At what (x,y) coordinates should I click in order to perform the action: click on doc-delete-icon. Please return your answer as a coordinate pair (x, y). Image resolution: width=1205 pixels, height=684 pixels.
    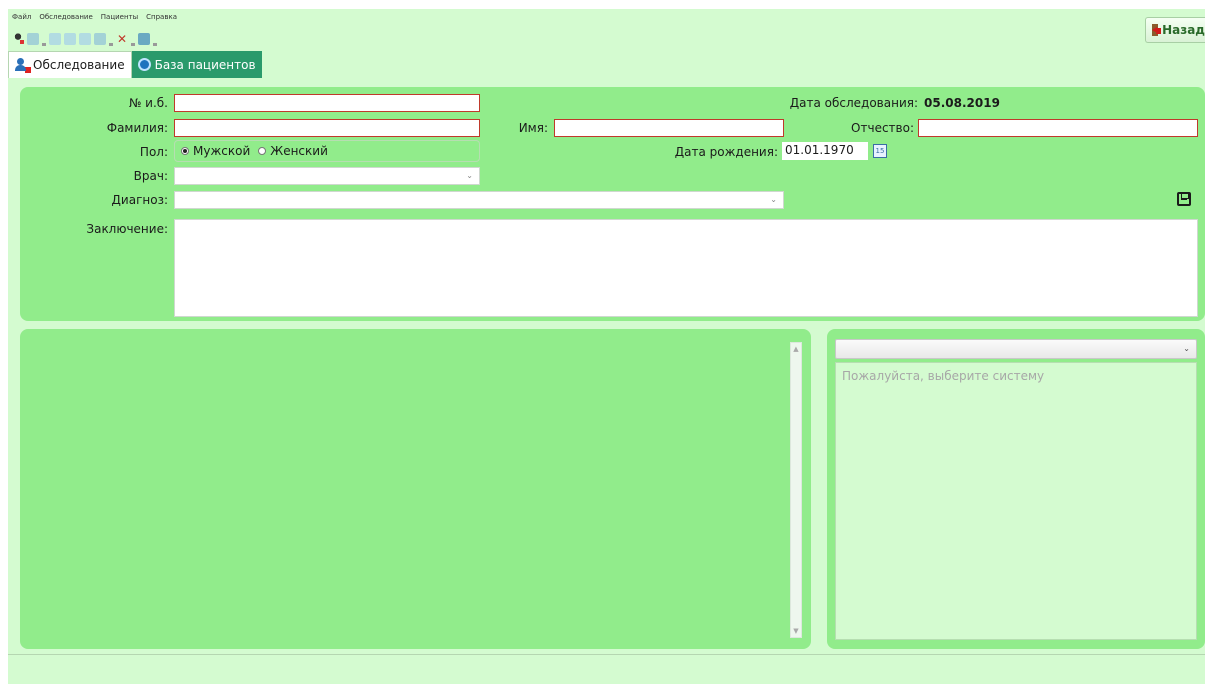
    Looking at the image, I should click on (85, 39).